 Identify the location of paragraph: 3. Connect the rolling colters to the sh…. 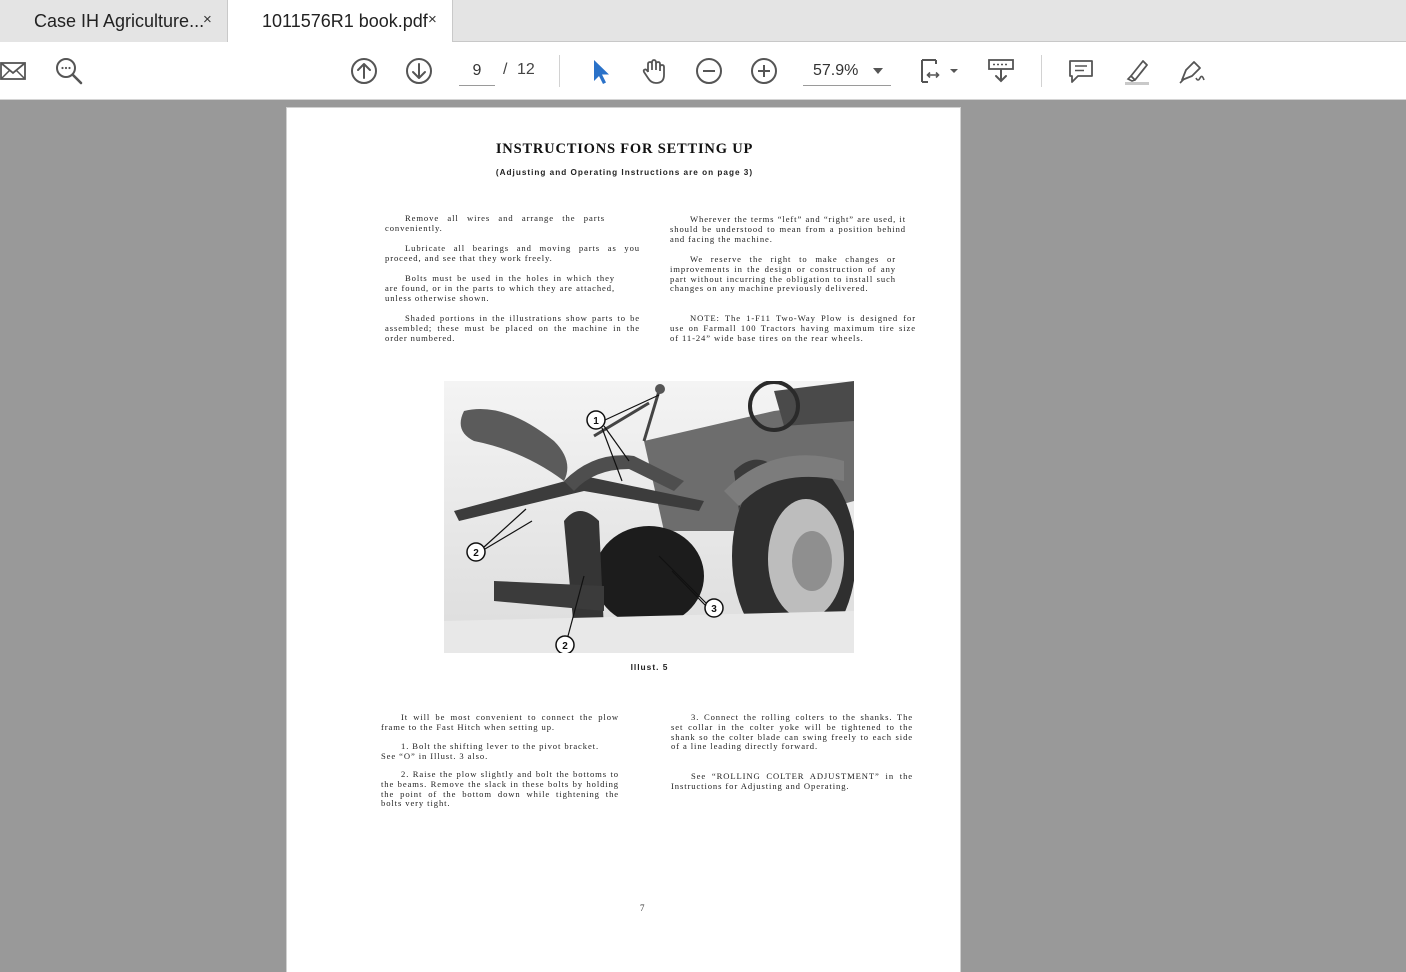
(792, 732).